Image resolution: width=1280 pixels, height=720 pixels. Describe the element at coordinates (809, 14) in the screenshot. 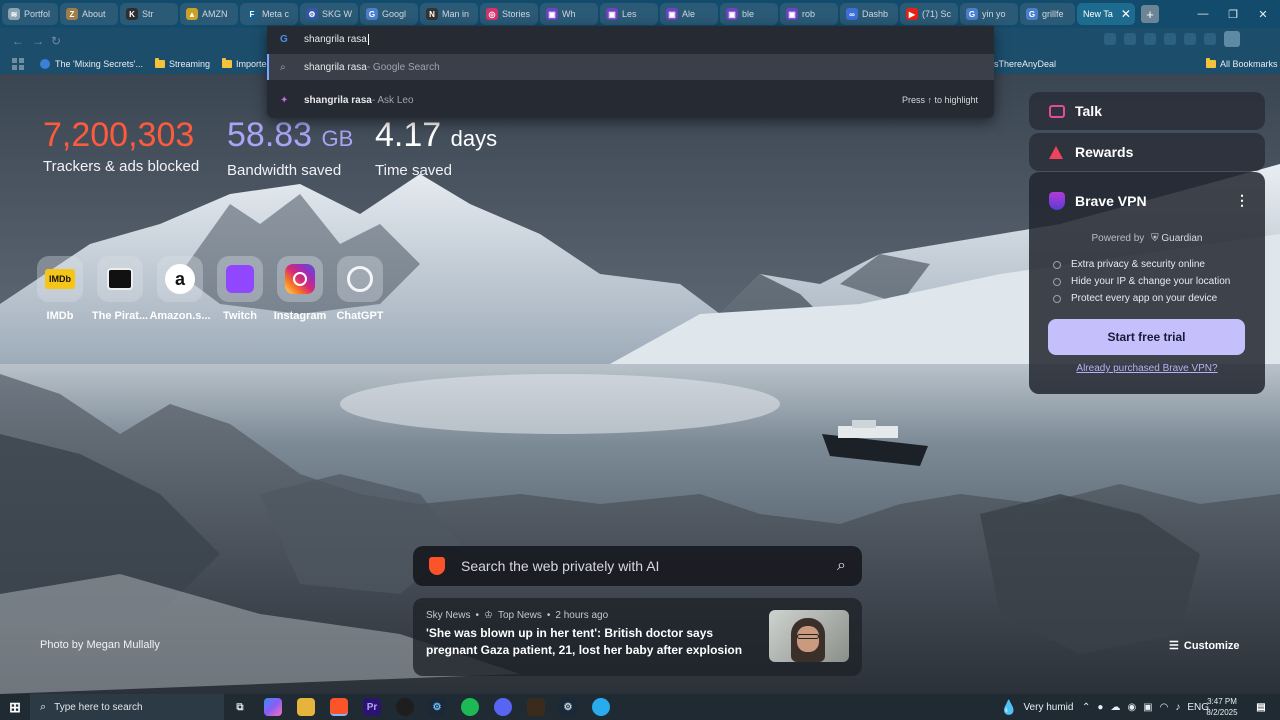

I see `browser-tab: ▣ rob` at that location.